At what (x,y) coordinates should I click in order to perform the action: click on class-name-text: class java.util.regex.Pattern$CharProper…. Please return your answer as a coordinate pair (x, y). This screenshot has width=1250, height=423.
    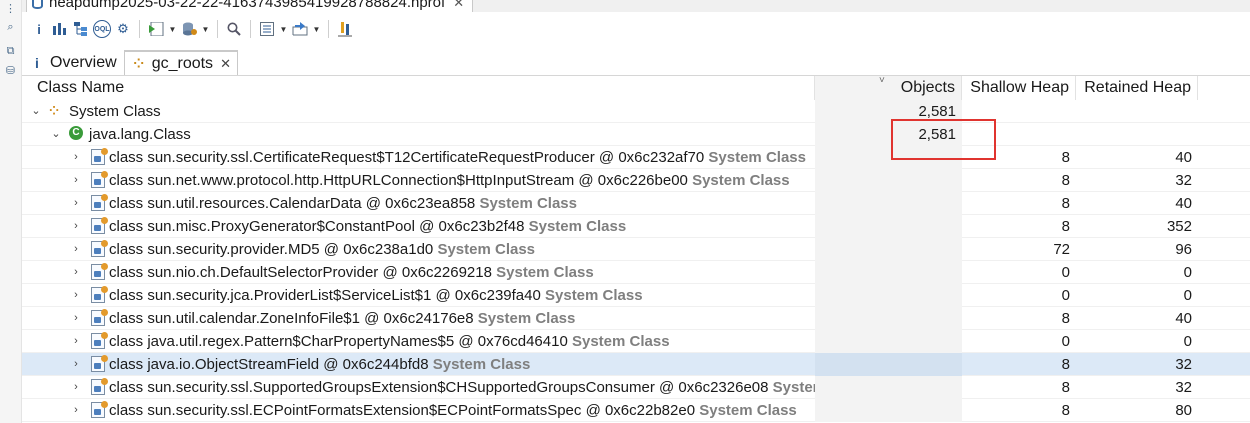
    Looking at the image, I should click on (389, 341).